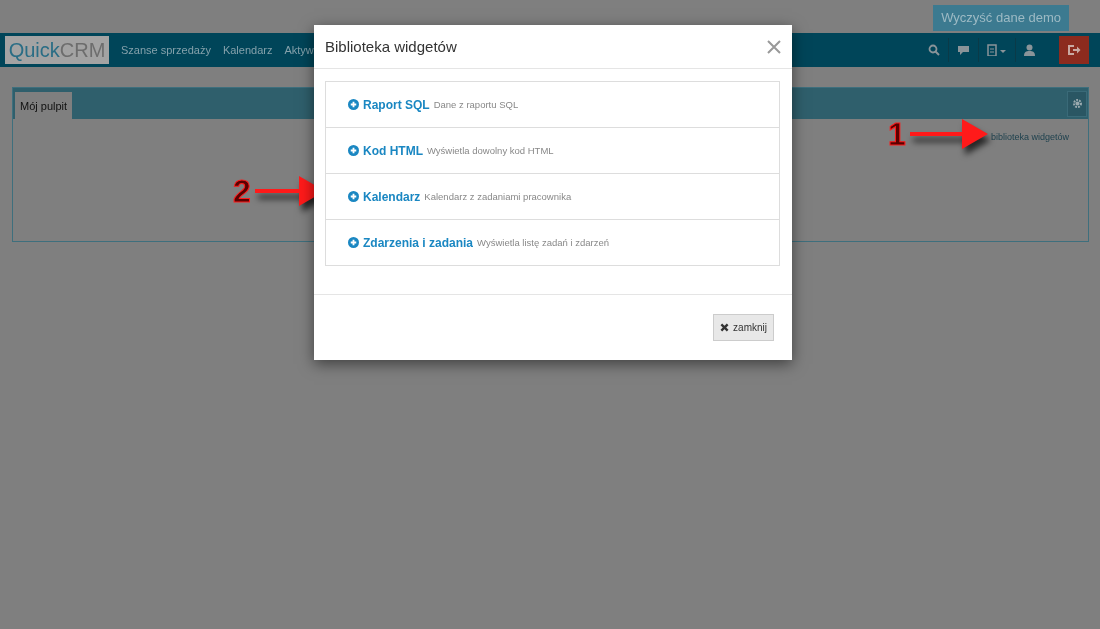 This screenshot has height=629, width=1100. Describe the element at coordinates (411, 242) in the screenshot. I see `widget-item: Zdarzenia i zadania` at that location.